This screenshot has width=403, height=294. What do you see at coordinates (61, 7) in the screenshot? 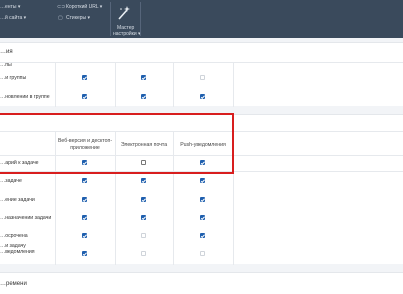
I see `link-icon: ⊂⊃` at bounding box center [61, 7].